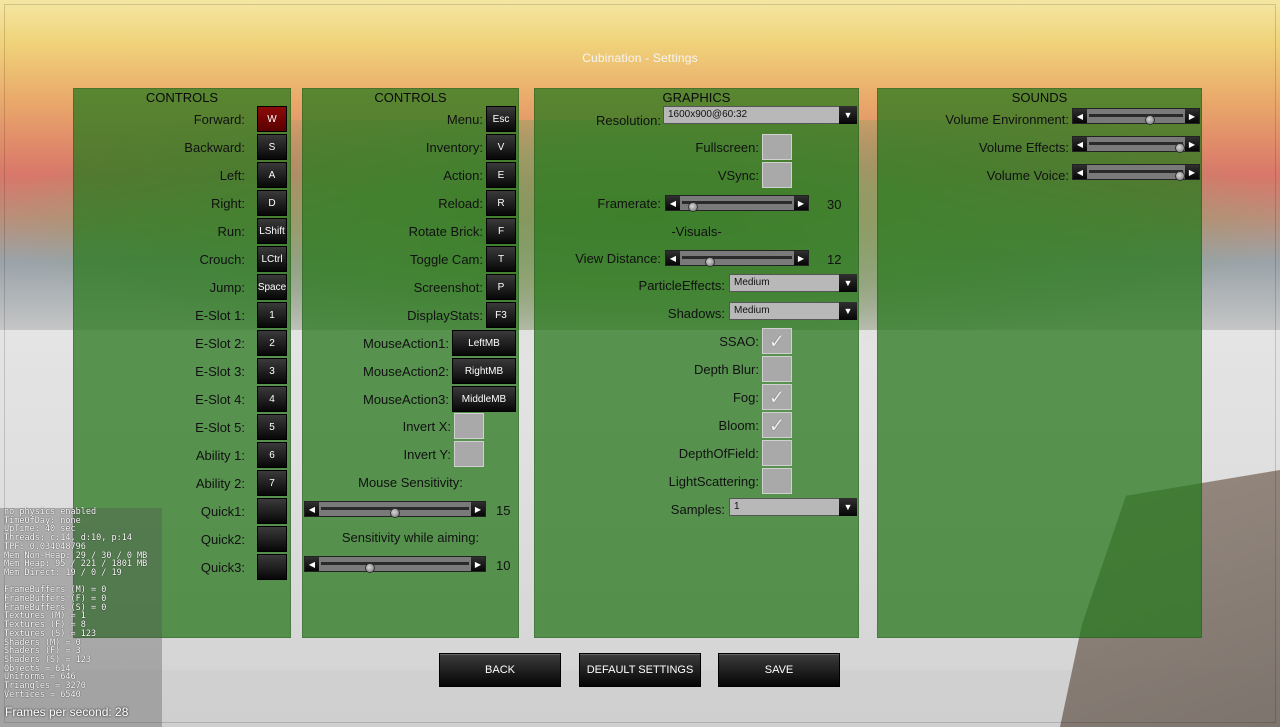  I want to click on slider-track, so click(1137, 147).